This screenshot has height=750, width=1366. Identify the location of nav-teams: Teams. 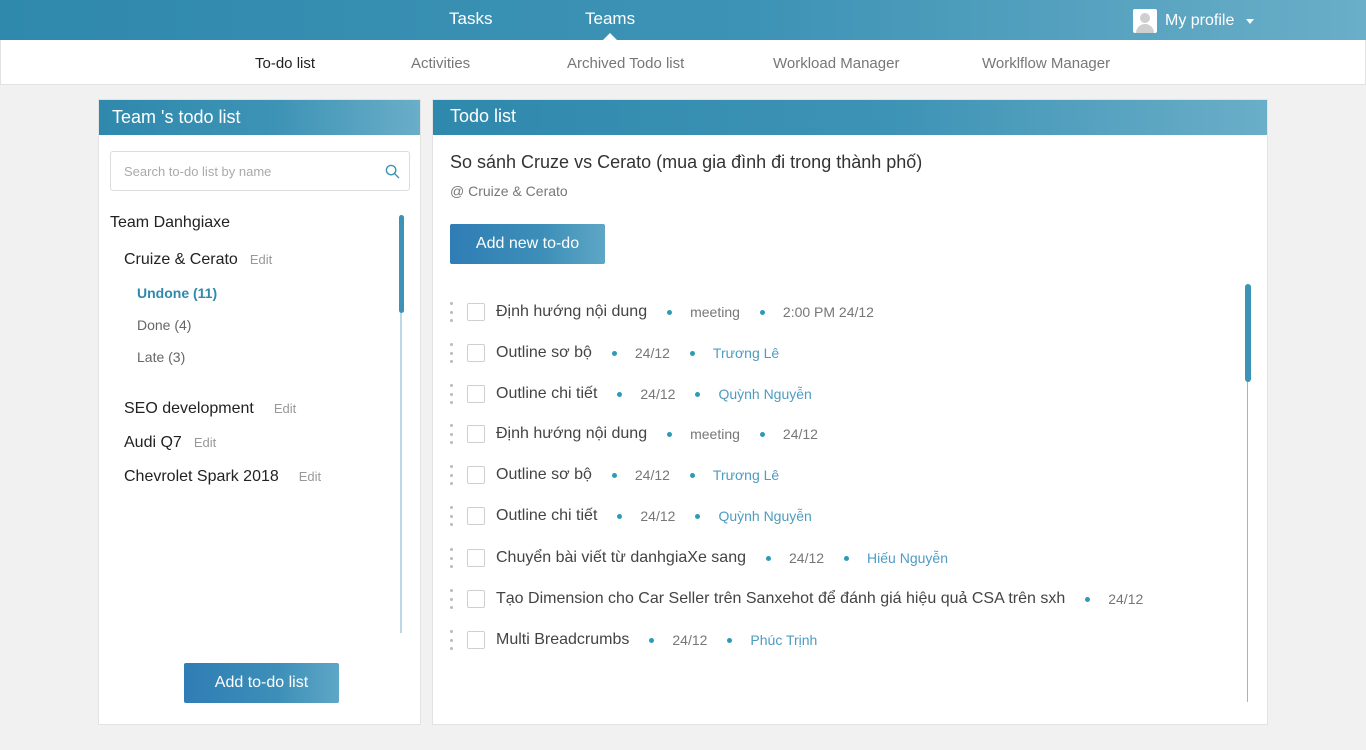
(610, 20).